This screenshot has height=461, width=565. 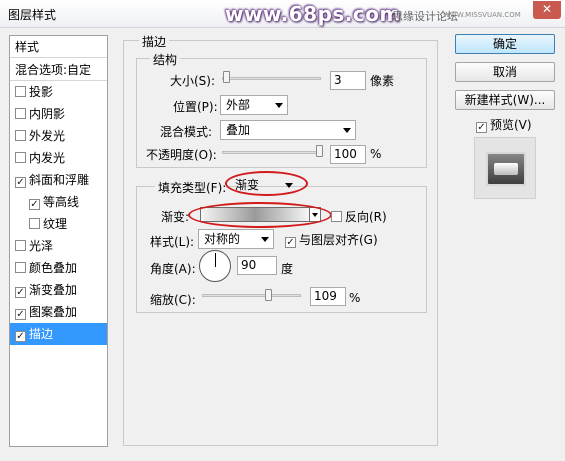 I want to click on style-item-label: 描边, so click(x=41, y=334).